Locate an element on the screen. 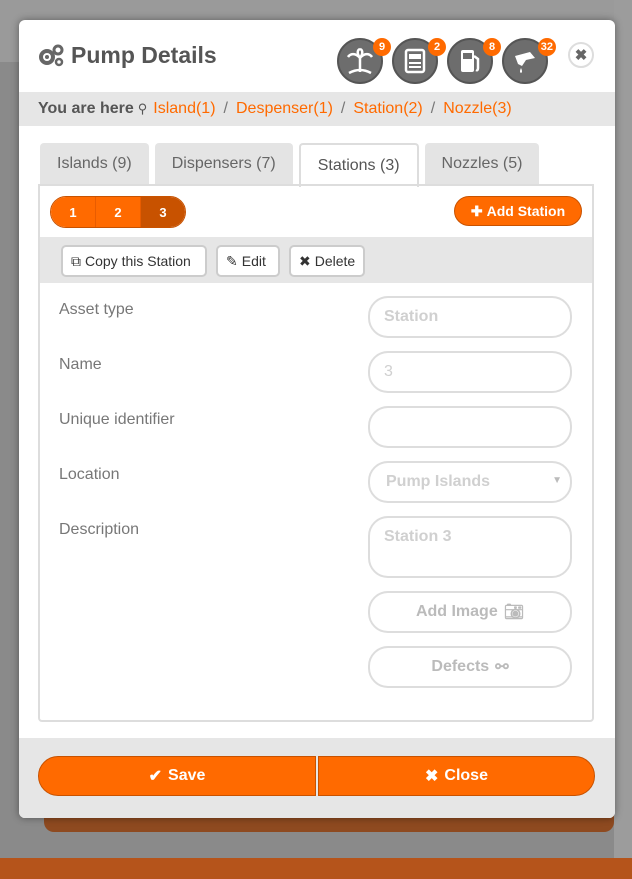  station-toolbar: ⧉ Copy this Station ✎ Edit ✖ Delete is located at coordinates (316, 260).